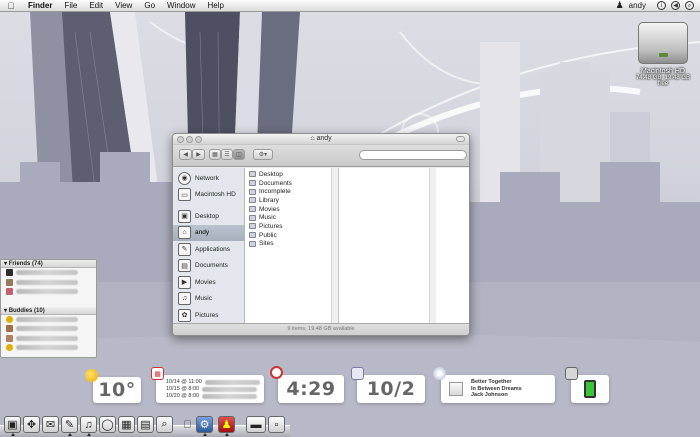  Describe the element at coordinates (184, 178) in the screenshot. I see `globe-icon: ◉` at that location.